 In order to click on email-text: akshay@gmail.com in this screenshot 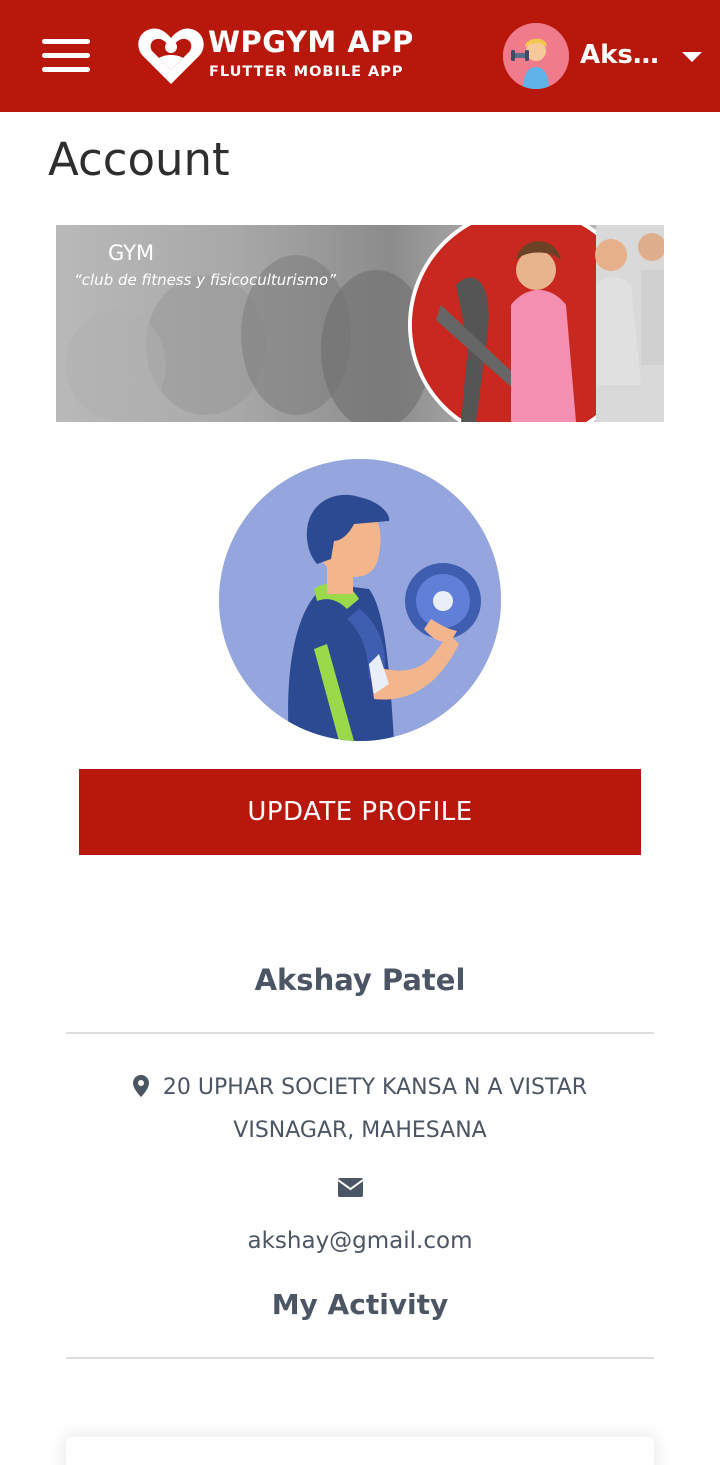, I will do `click(360, 1241)`.